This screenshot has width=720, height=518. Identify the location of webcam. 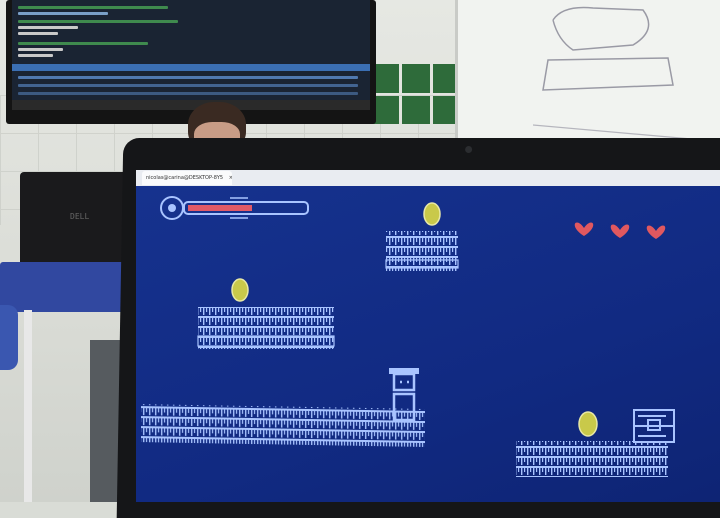
(469, 149).